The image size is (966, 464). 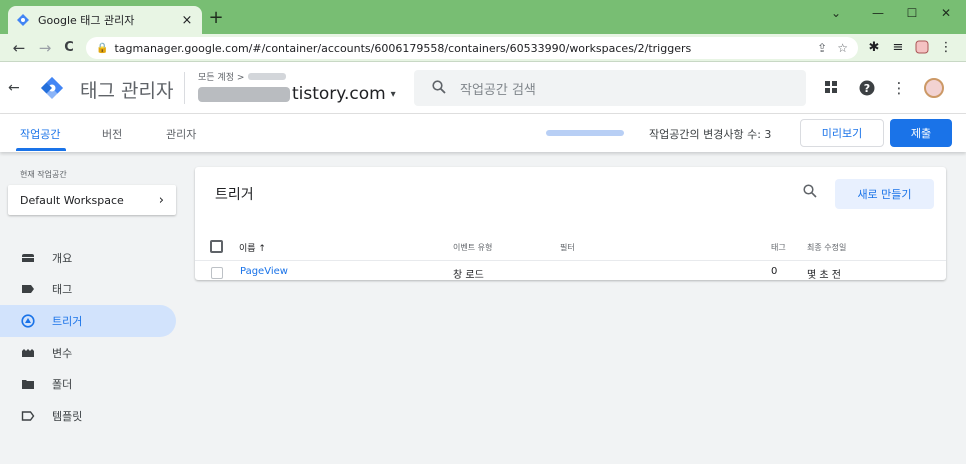 I want to click on header-divider, so click(x=184, y=88).